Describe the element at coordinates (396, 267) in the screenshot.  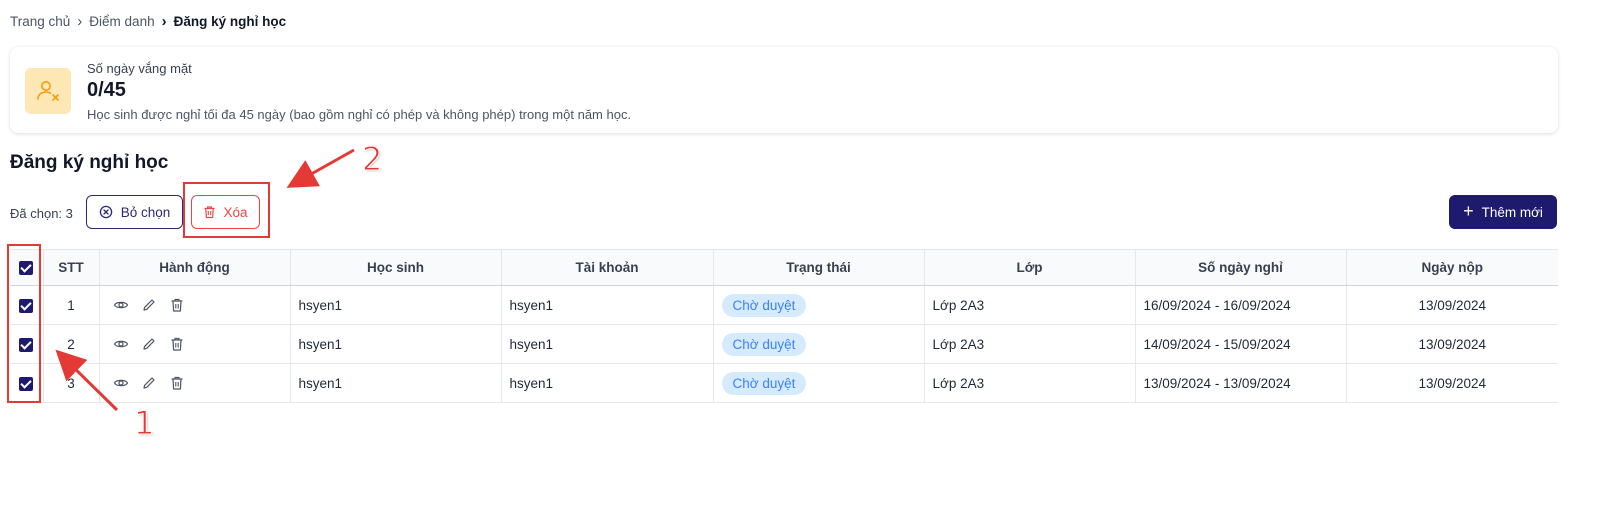
I see `column-header: Học sinh` at that location.